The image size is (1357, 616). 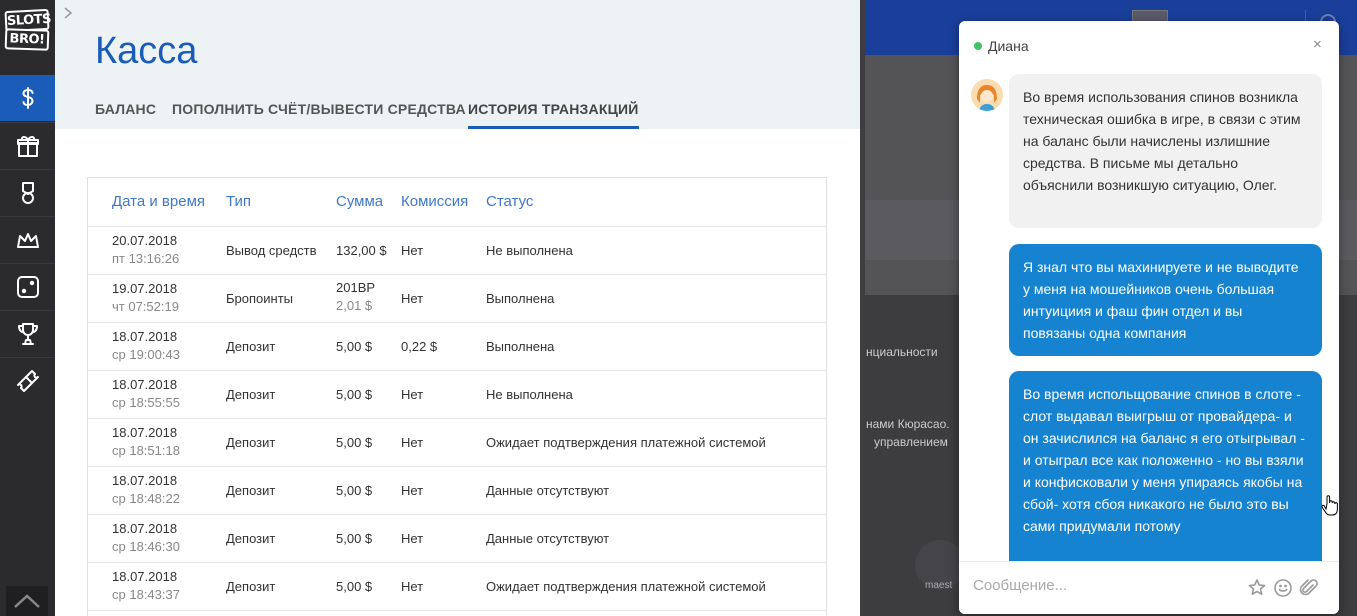 I want to click on paperclip-icon, so click(x=1308, y=587).